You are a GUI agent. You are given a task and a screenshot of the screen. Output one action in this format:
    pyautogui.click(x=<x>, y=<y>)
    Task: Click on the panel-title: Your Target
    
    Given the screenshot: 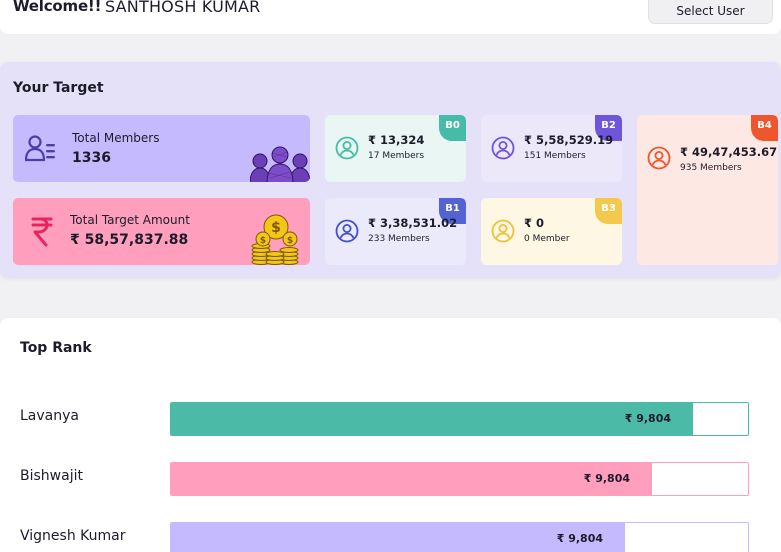 What is the action you would take?
    pyautogui.click(x=58, y=88)
    